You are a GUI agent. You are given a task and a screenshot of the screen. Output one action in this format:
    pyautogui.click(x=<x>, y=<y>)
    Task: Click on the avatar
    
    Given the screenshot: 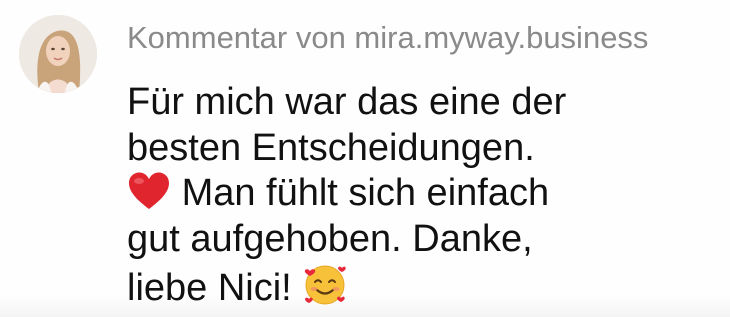 What is the action you would take?
    pyautogui.click(x=58, y=54)
    